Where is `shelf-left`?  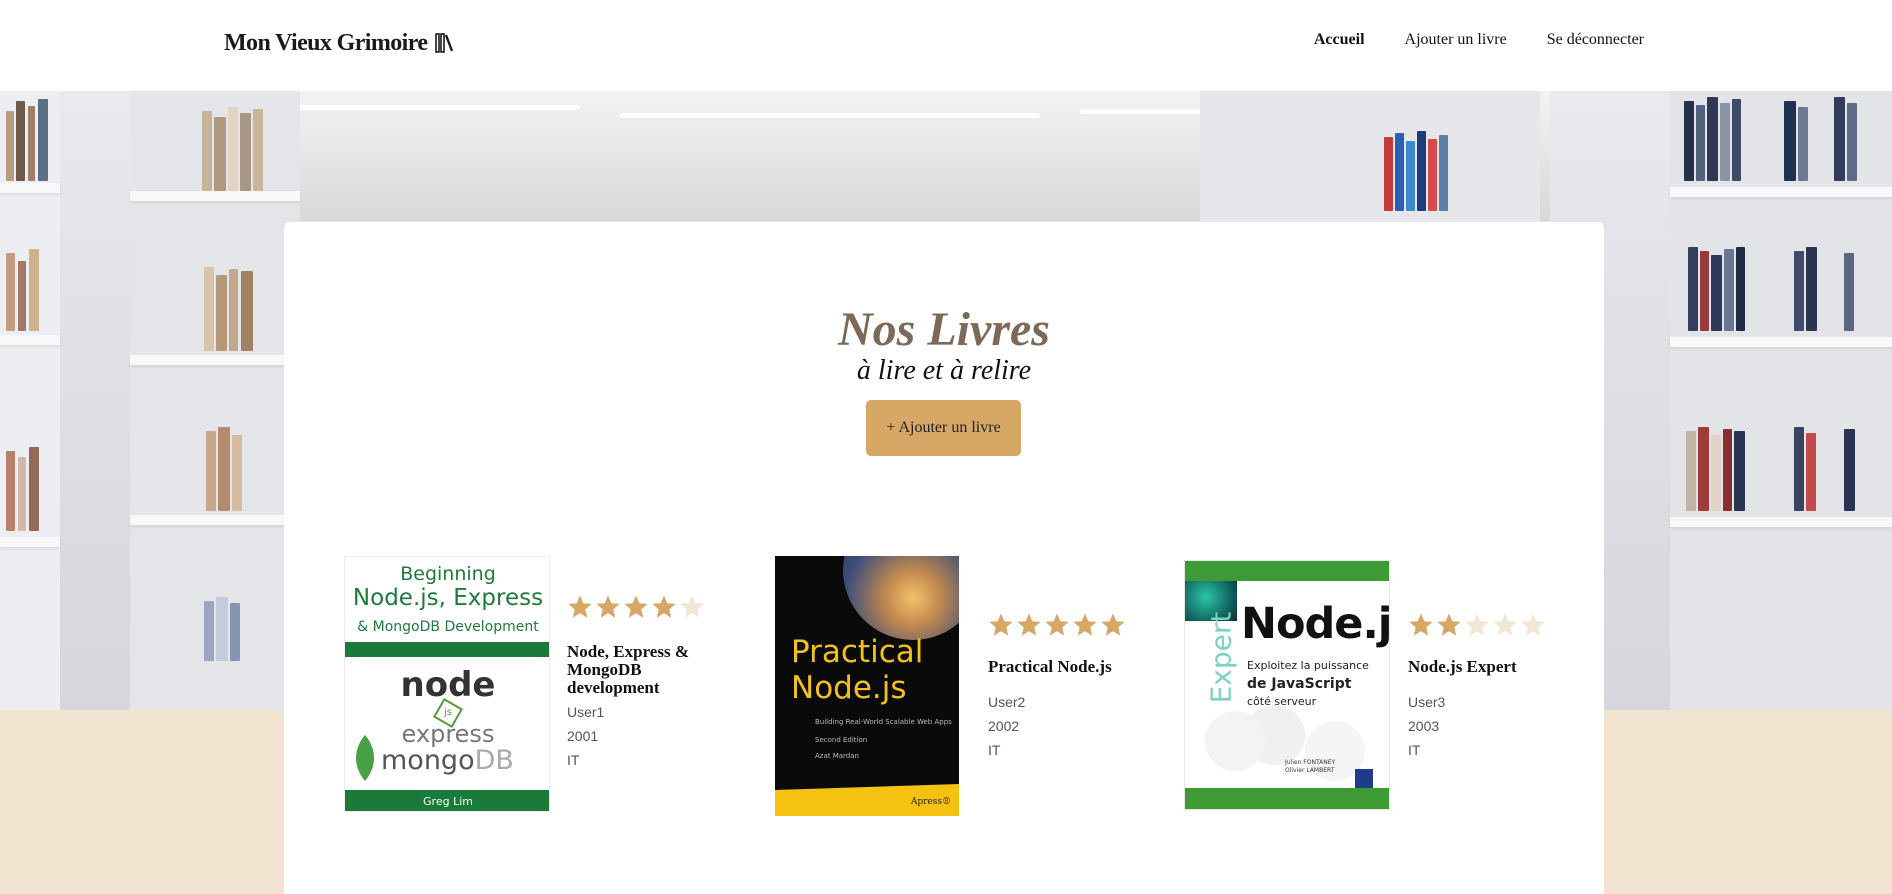 shelf-left is located at coordinates (30, 400).